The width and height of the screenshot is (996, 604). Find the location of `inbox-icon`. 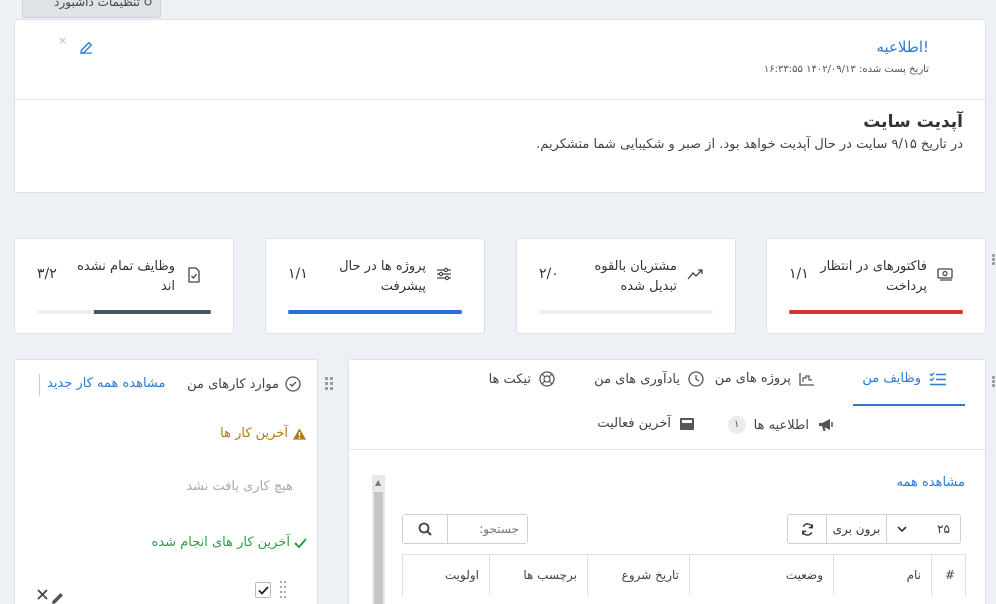

inbox-icon is located at coordinates (687, 424).